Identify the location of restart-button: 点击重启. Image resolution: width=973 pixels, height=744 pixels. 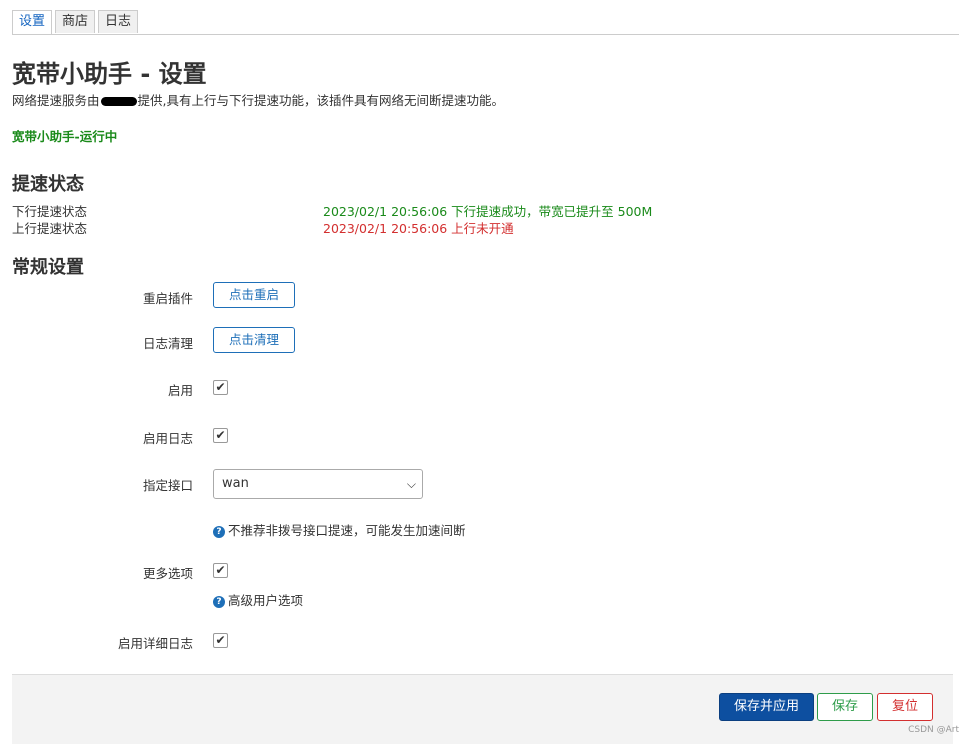
(254, 295).